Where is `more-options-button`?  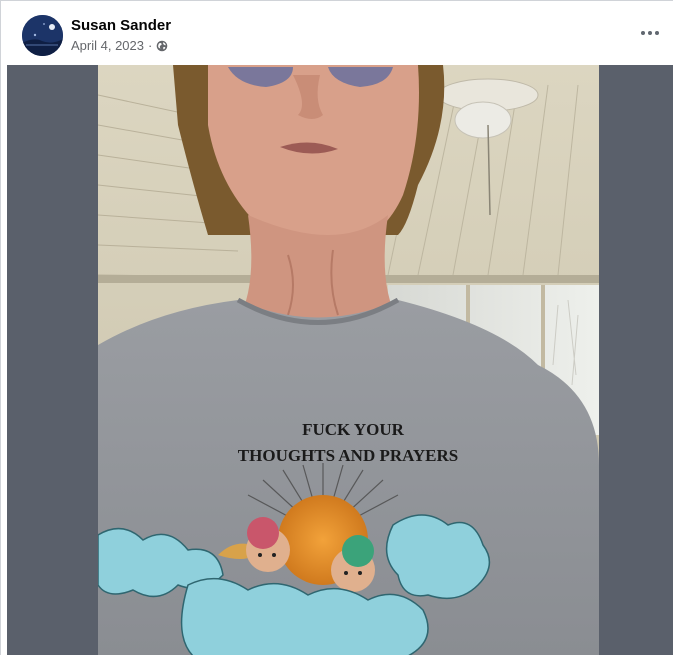
more-options-button is located at coordinates (650, 33).